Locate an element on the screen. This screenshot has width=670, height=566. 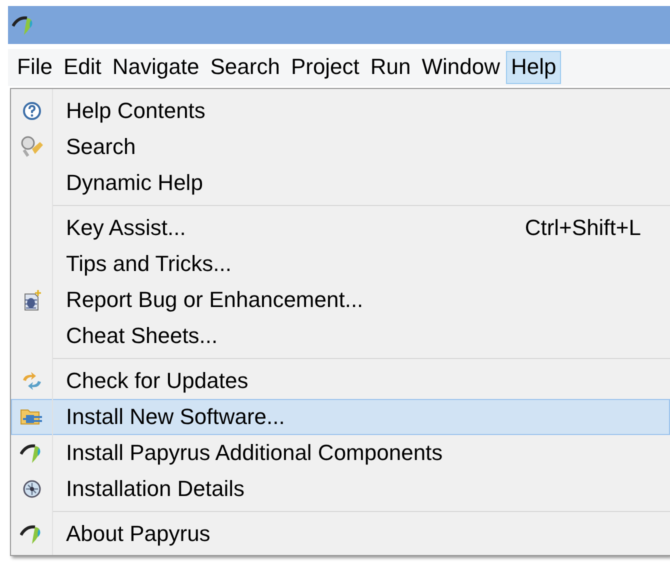
help-icon is located at coordinates (32, 111).